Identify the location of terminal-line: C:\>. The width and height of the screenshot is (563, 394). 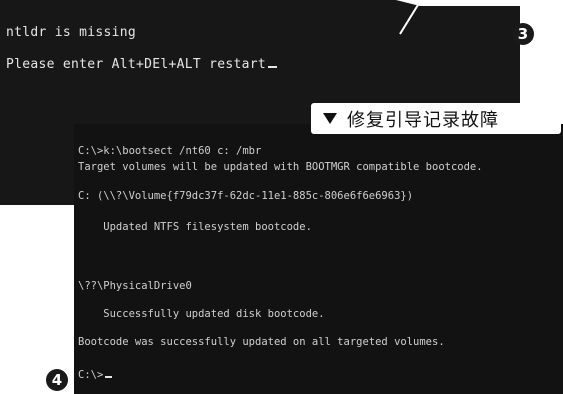
(95, 375).